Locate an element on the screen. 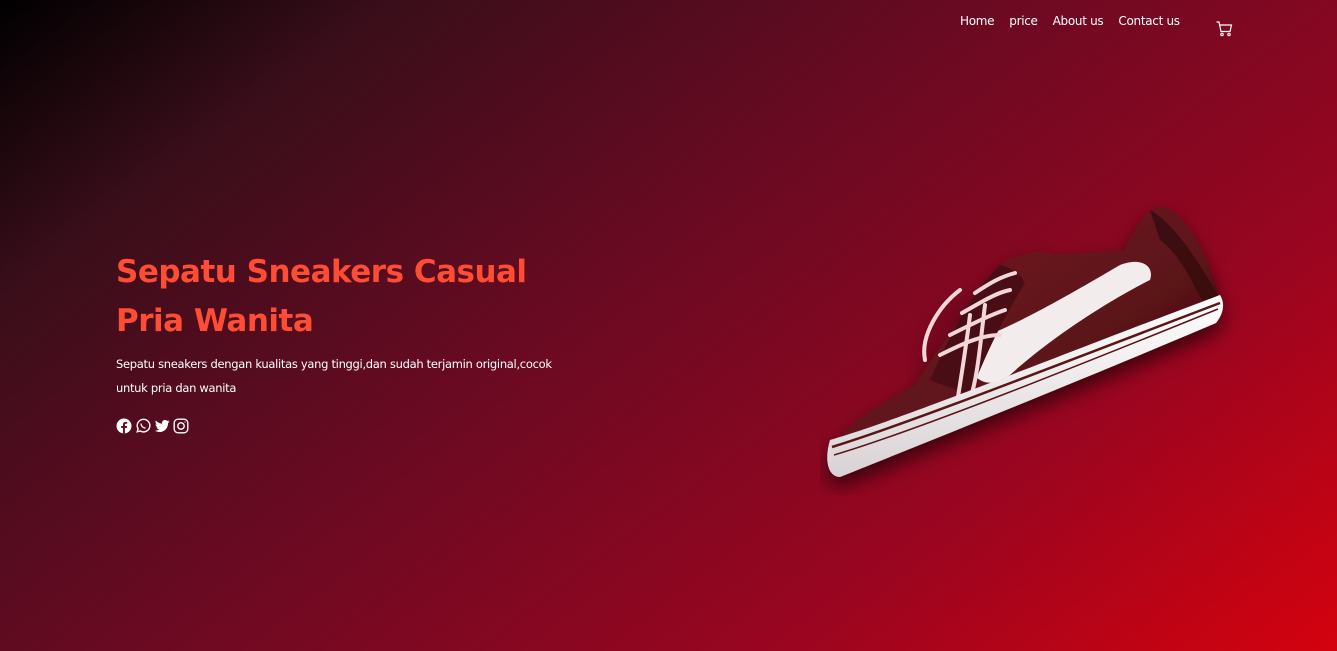  social-links is located at coordinates (152, 426).